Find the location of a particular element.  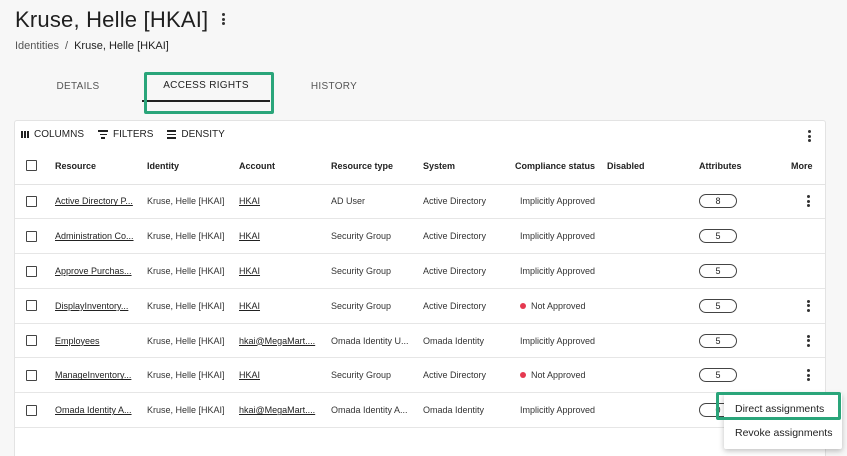

breadcrumb: Identities / Kruse, Helle [HKAI] is located at coordinates (92, 46).